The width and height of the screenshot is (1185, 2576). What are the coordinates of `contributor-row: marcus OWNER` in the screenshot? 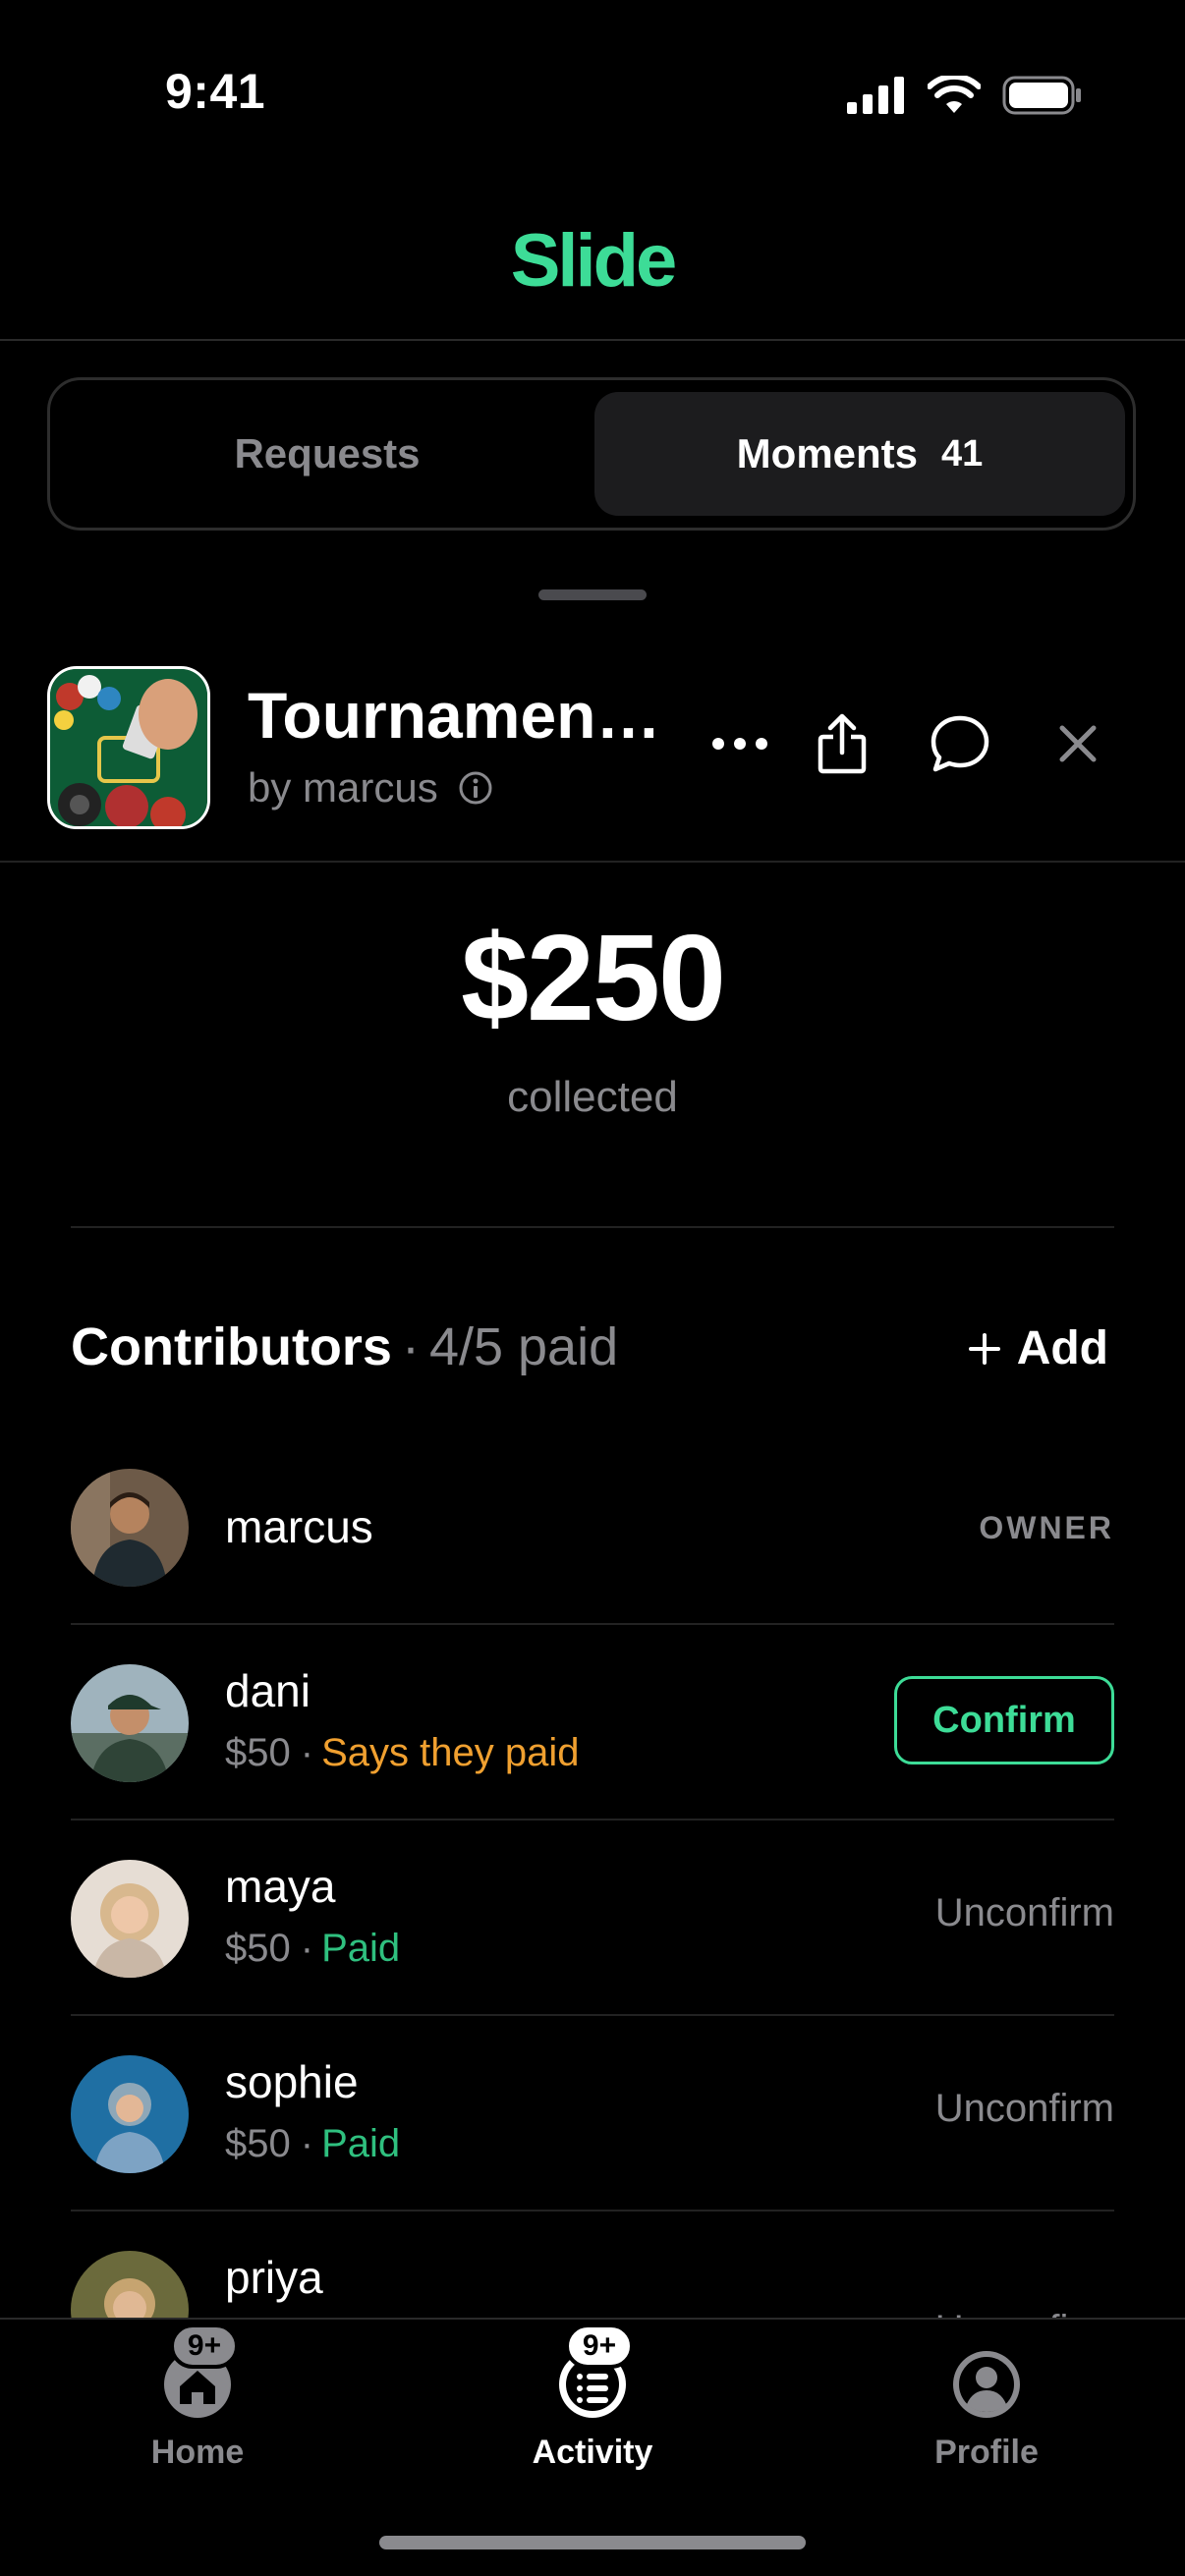 It's located at (592, 1527).